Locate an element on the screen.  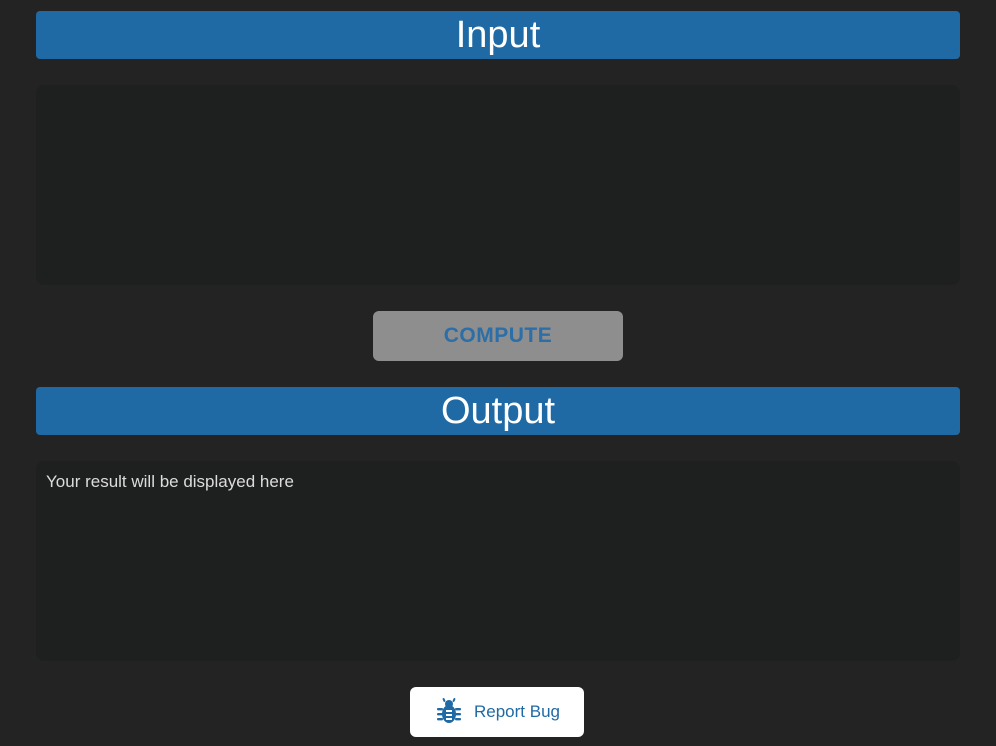
report-bug-button: Report Bug is located at coordinates (497, 712).